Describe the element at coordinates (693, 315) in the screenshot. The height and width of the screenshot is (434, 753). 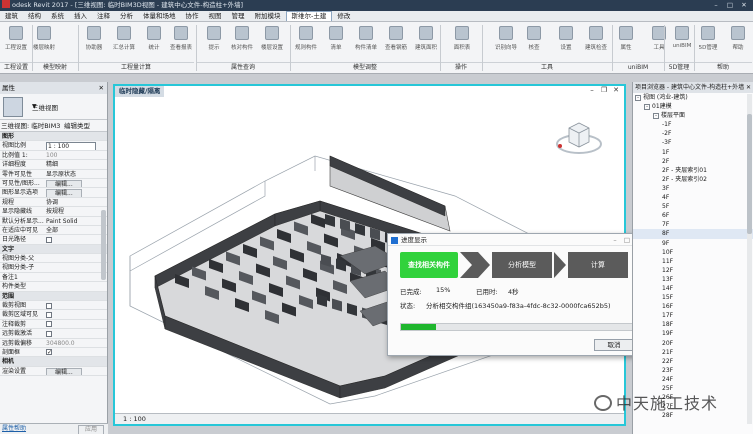
I see `tree-item: 17F` at that location.